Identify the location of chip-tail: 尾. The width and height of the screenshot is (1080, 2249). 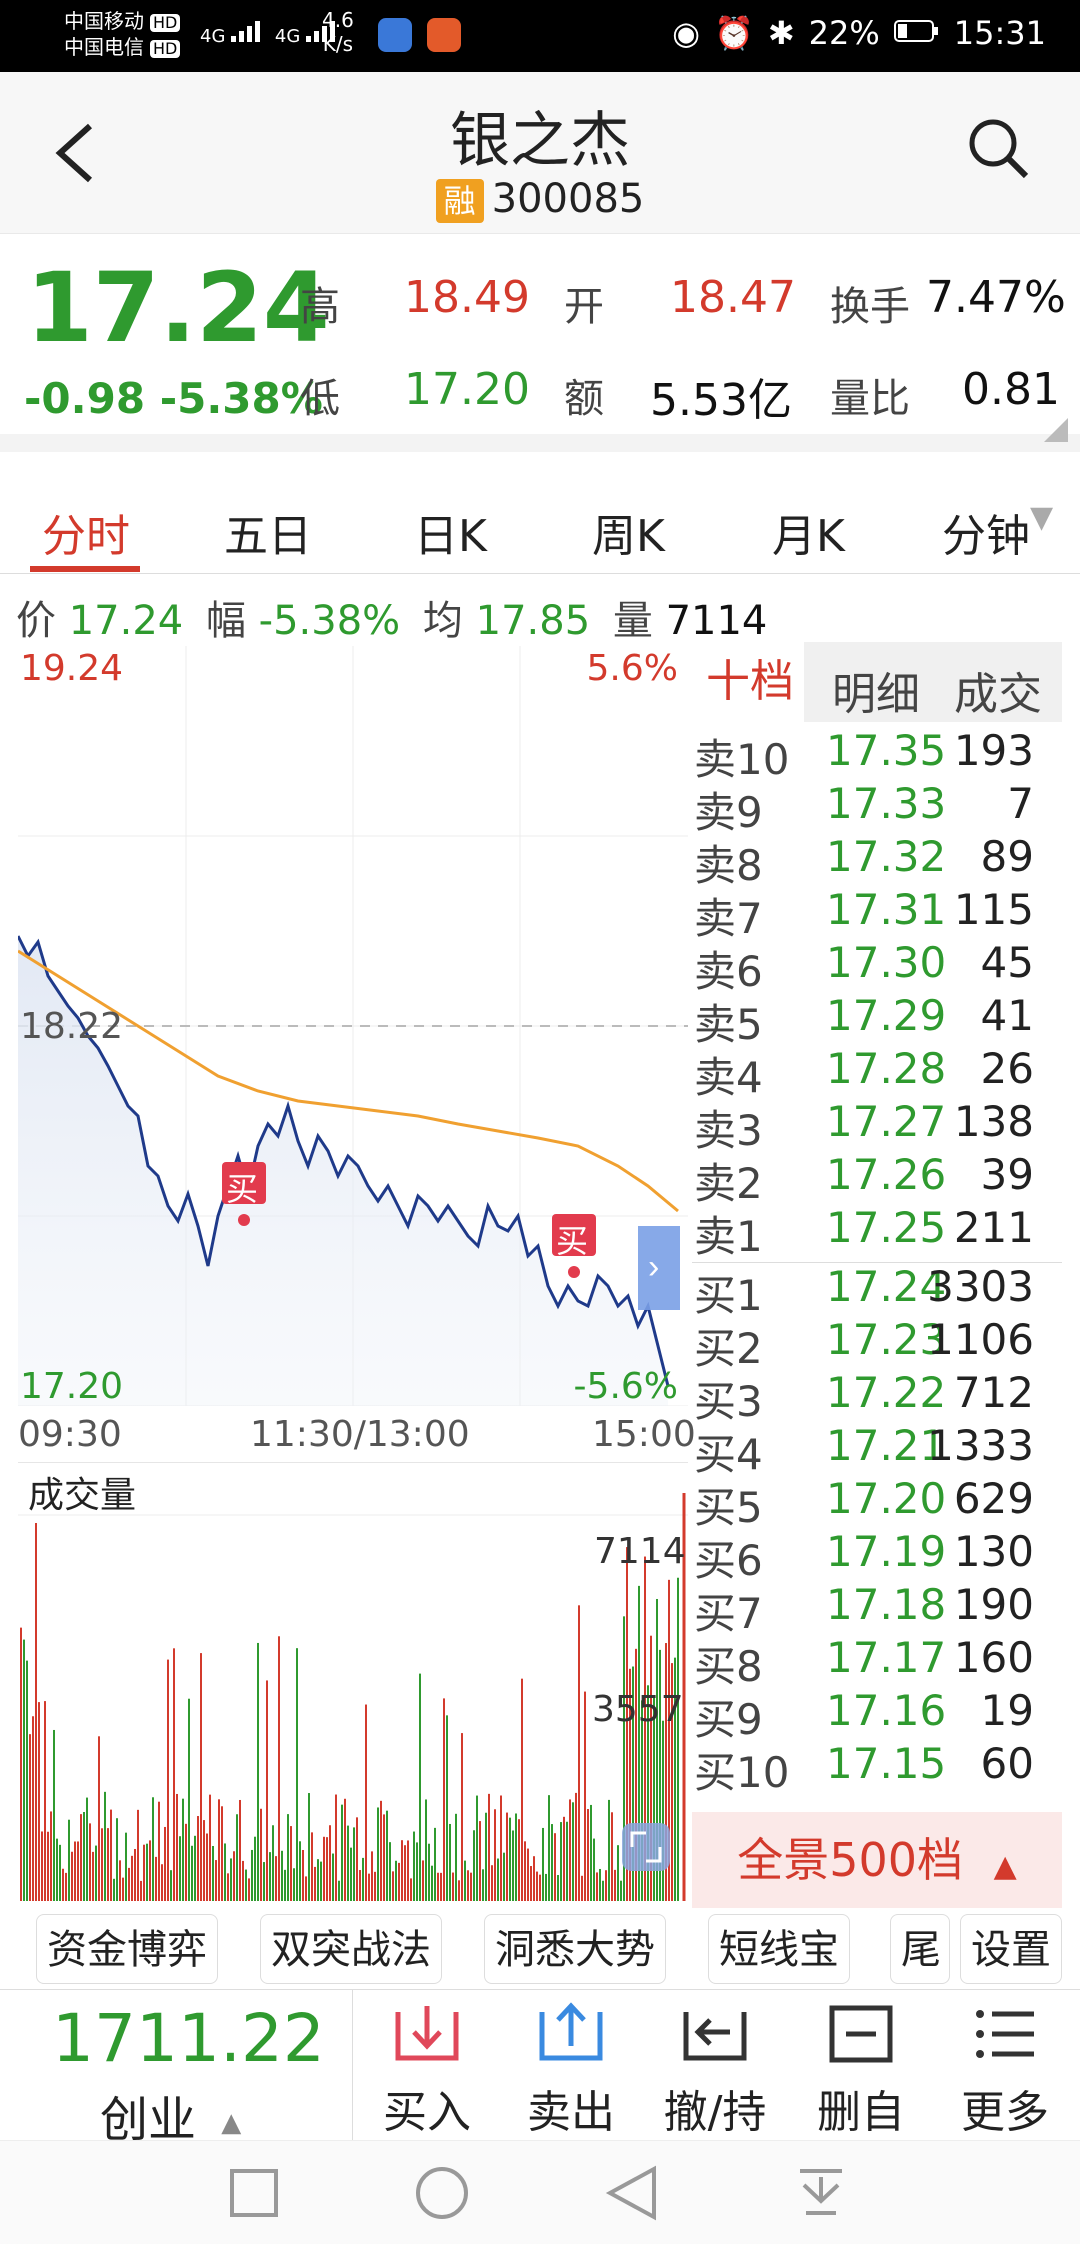
(920, 1949).